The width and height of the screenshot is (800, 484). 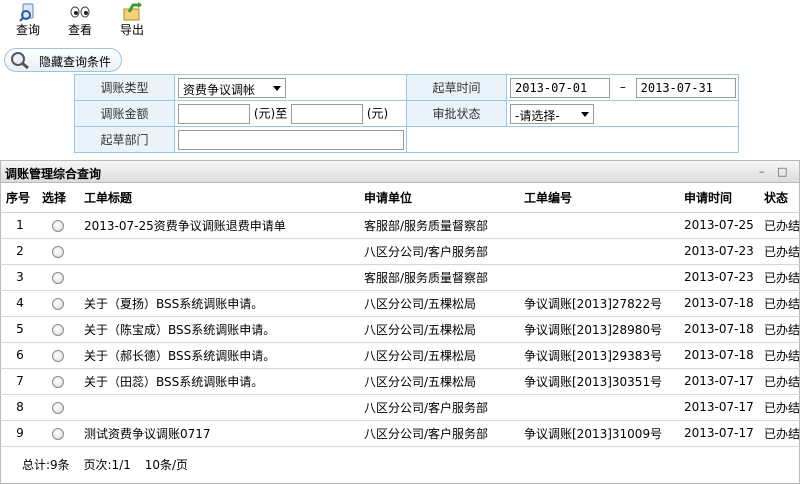 I want to click on total-count: 总计:9条, so click(x=46, y=465).